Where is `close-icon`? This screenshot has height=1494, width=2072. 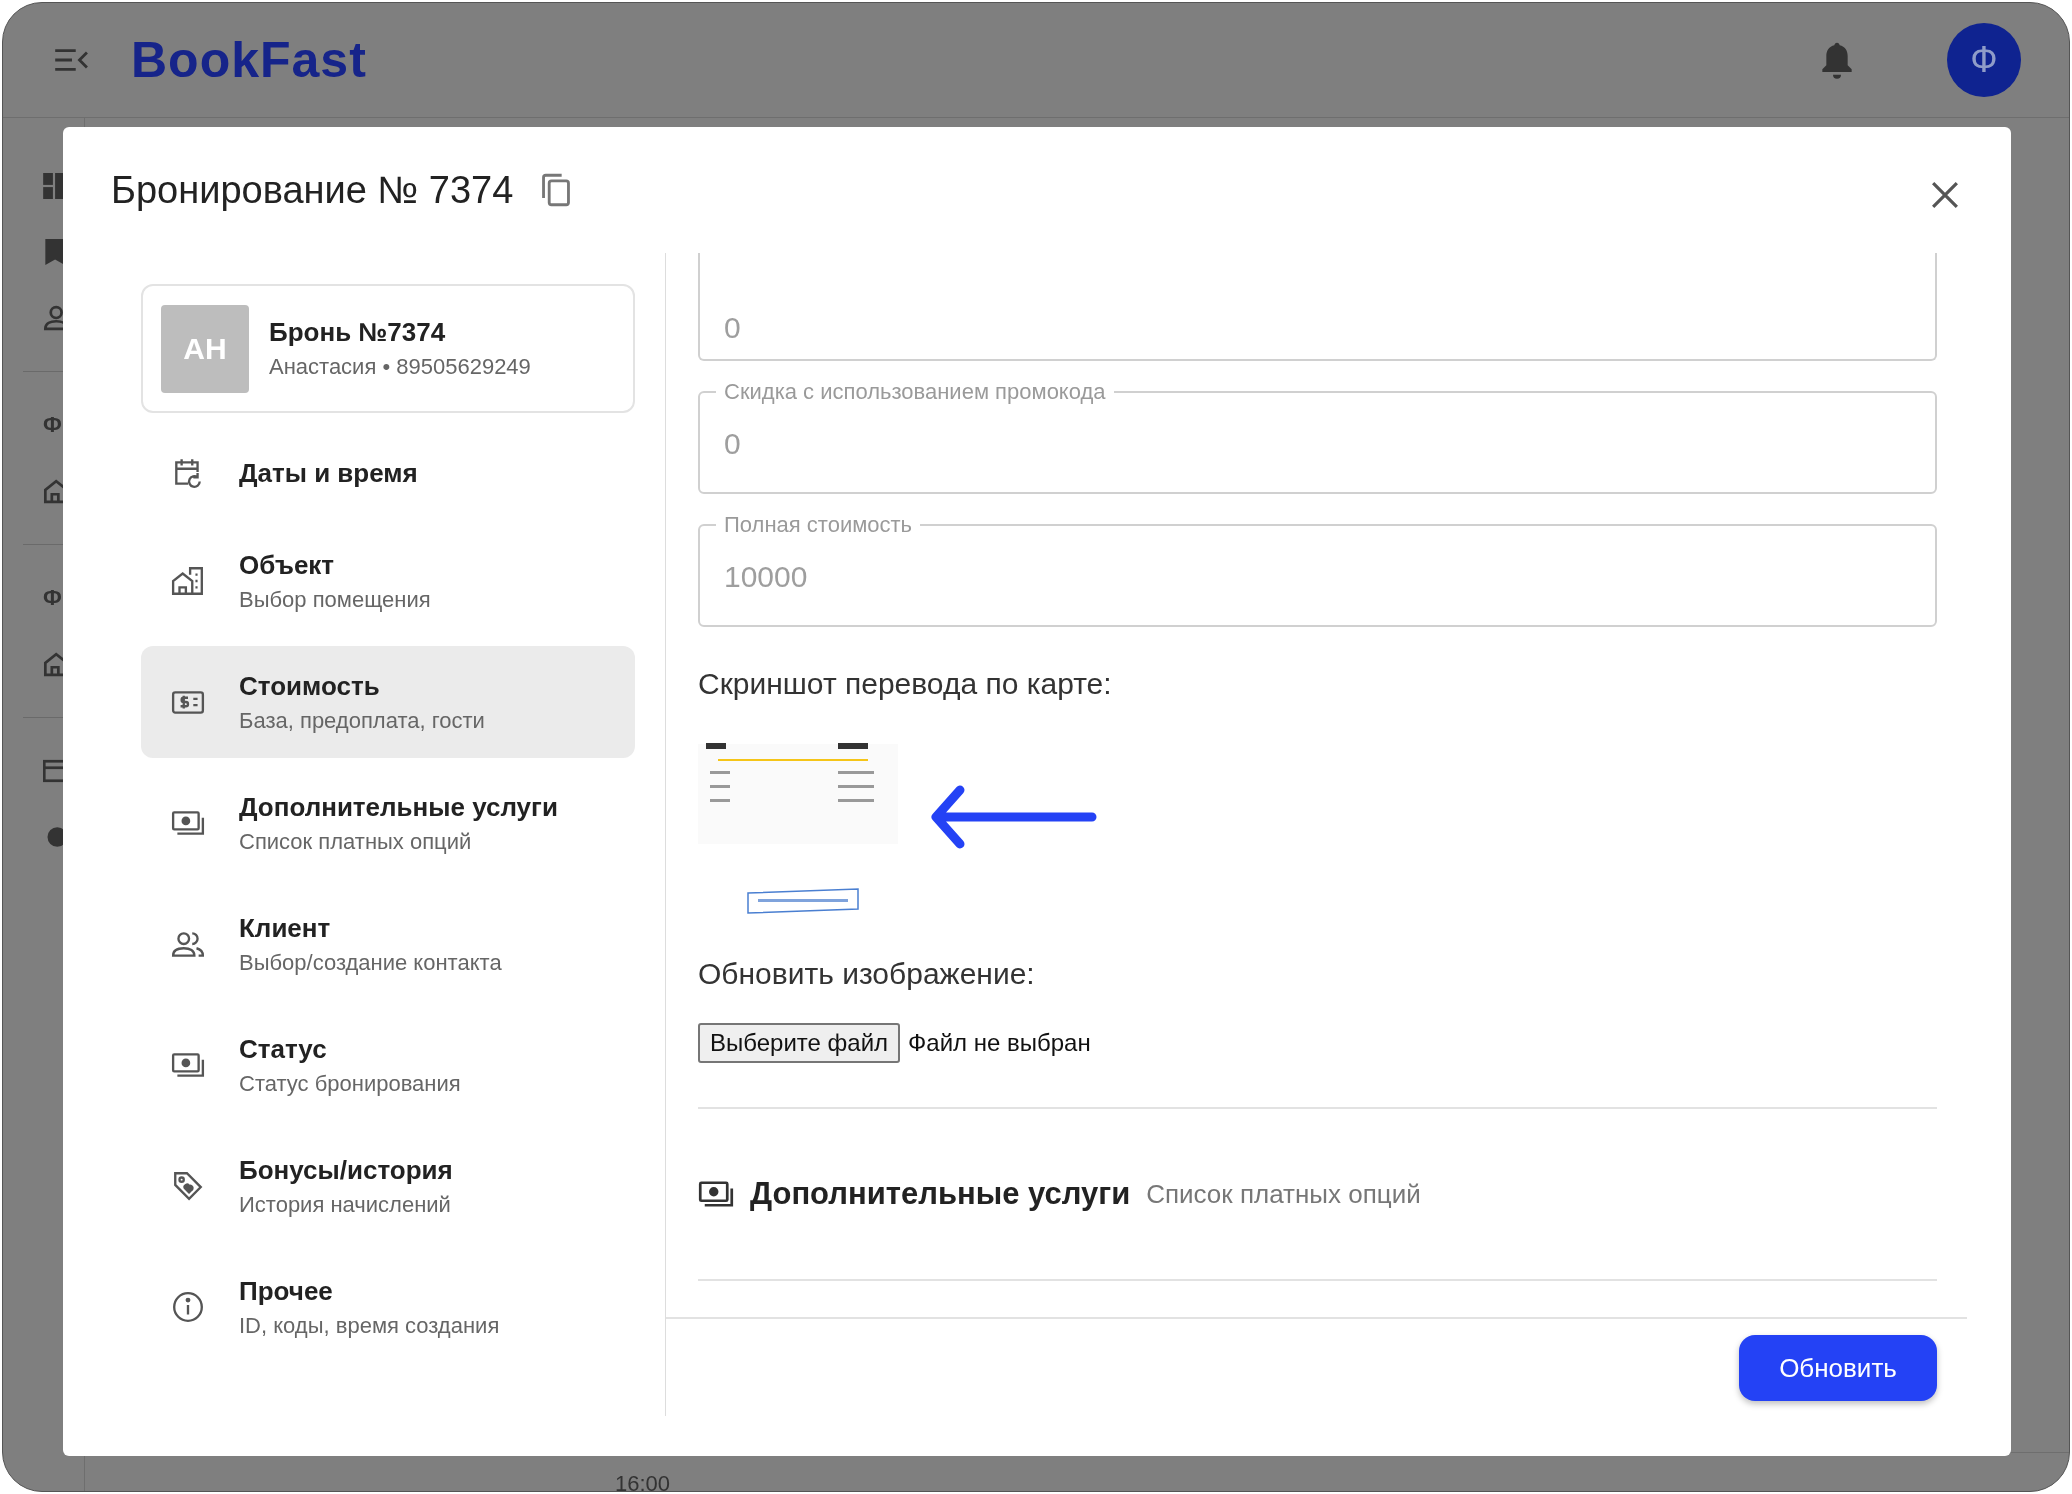
close-icon is located at coordinates (1945, 195).